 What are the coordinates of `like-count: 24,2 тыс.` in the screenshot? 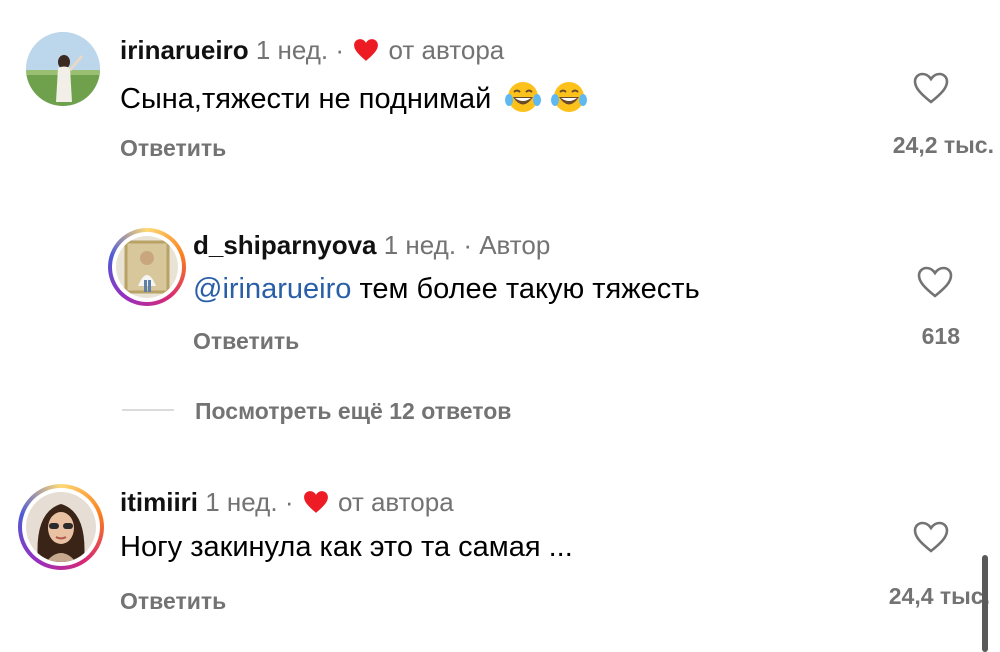 It's located at (943, 145).